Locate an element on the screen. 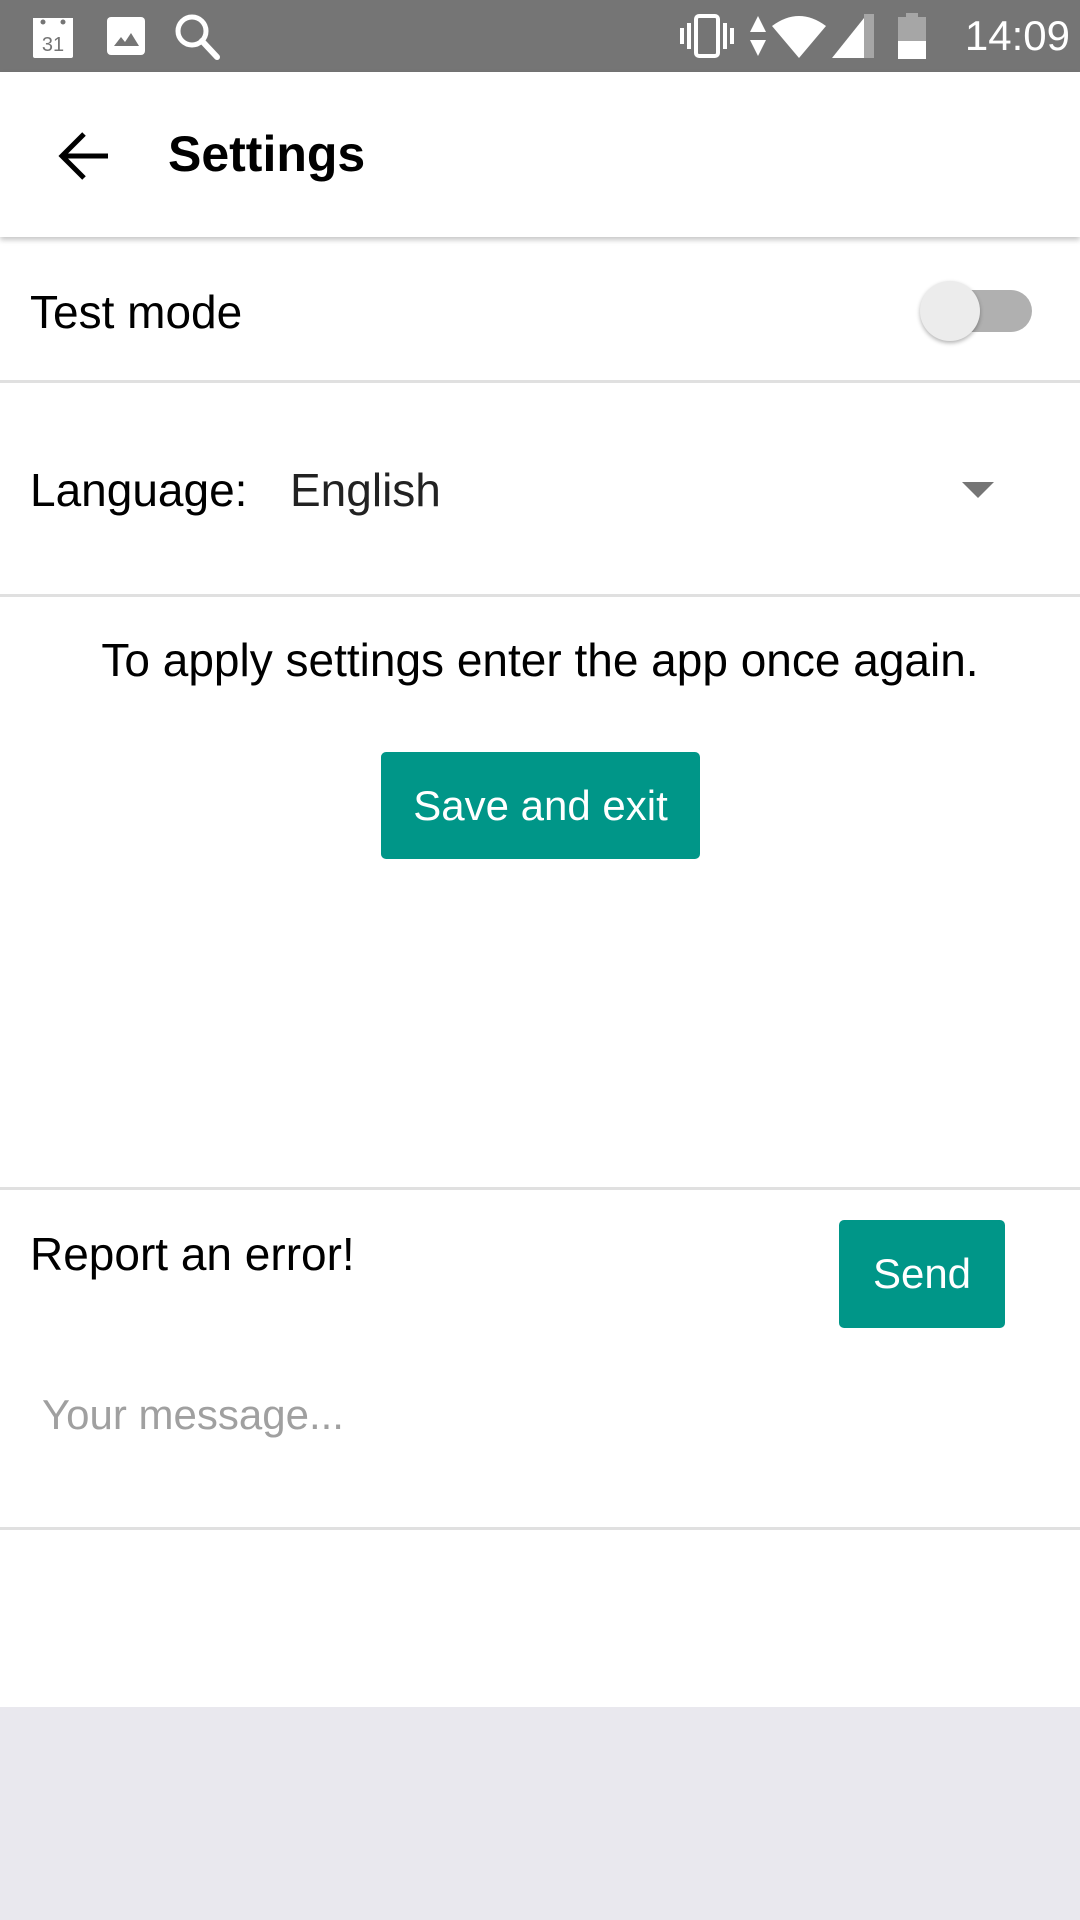 Image resolution: width=1080 pixels, height=1920 pixels. dropdown-arrow-icon is located at coordinates (978, 490).